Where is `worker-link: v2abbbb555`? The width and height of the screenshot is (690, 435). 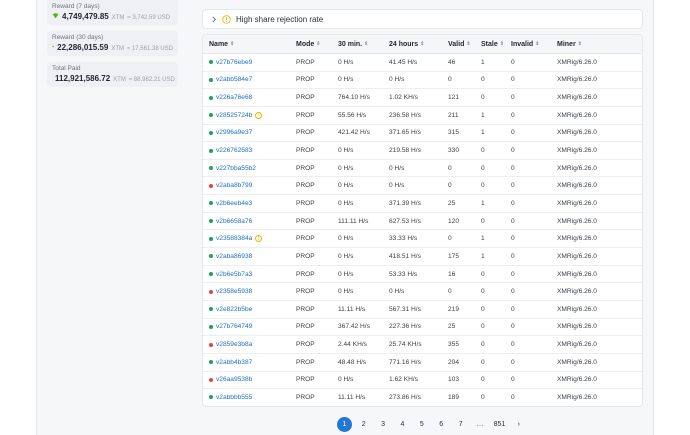
worker-link: v2abbbb555 is located at coordinates (234, 397).